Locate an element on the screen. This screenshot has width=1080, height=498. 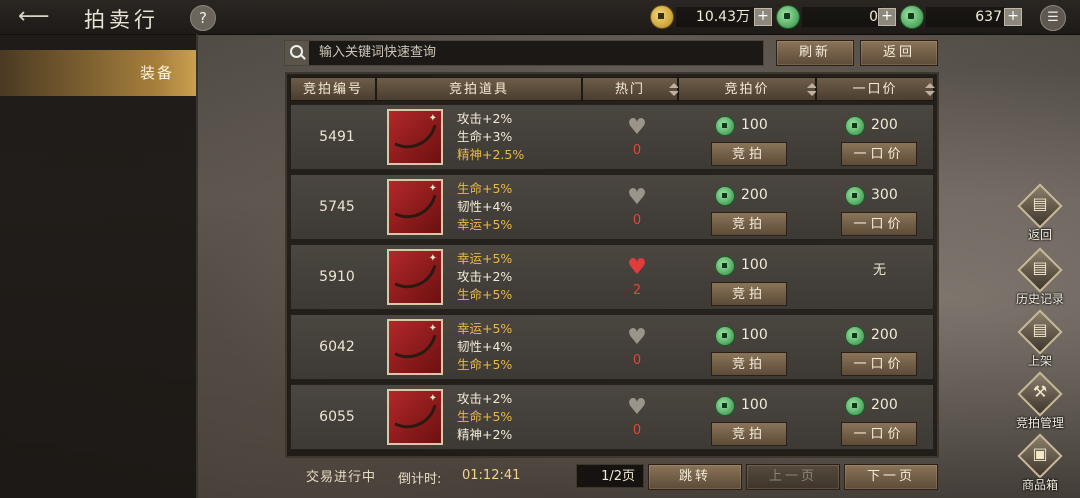
currency-jade: 0 + is located at coordinates (837, 17).